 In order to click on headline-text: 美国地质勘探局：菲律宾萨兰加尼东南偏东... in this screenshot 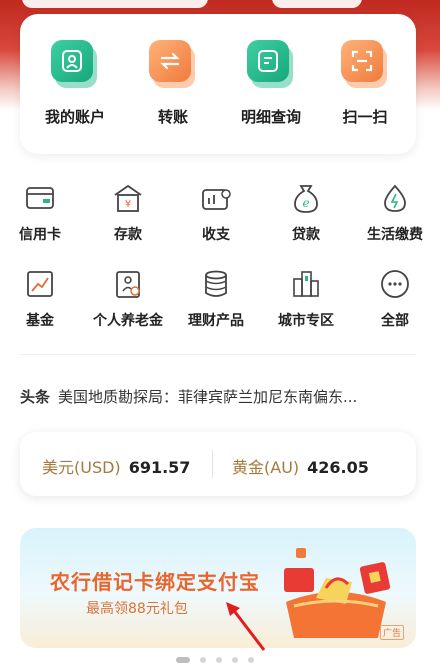, I will do `click(208, 397)`.